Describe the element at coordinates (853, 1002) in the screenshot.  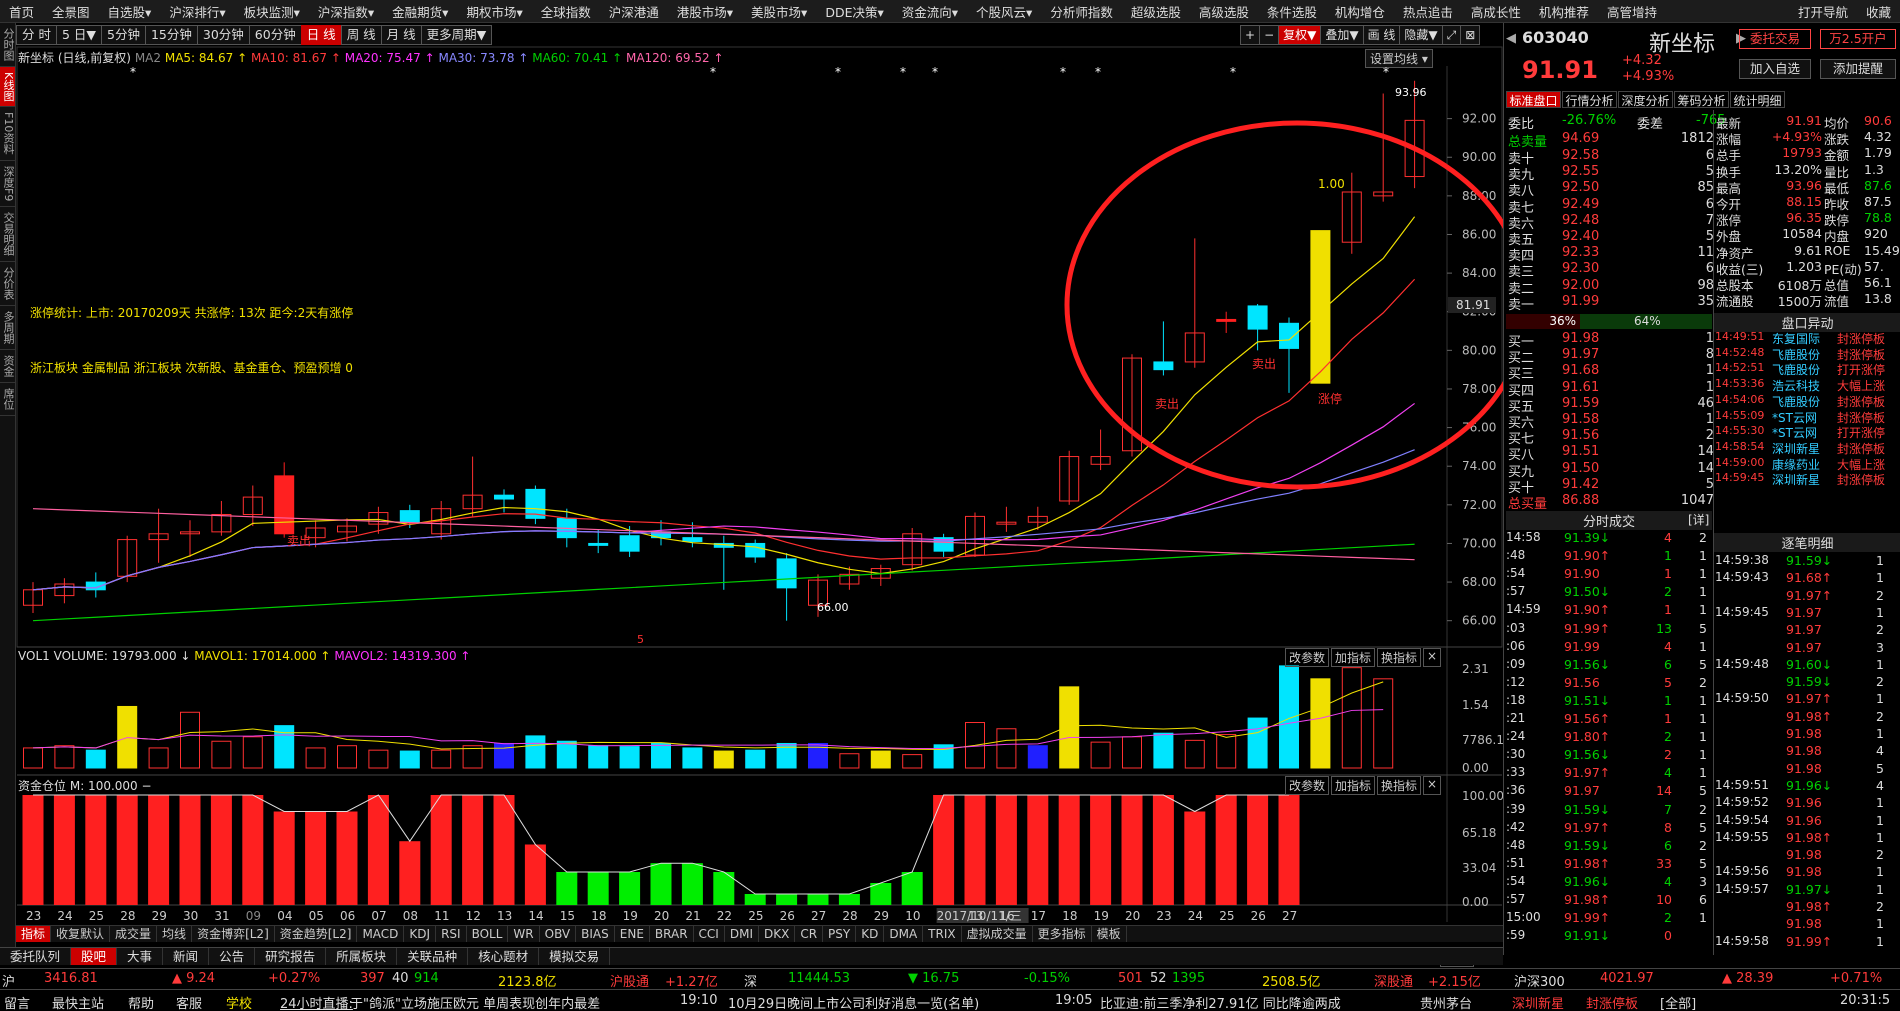
I see `news-item-2: 10月29日晚间上市公司利好消息一览(名单)` at that location.